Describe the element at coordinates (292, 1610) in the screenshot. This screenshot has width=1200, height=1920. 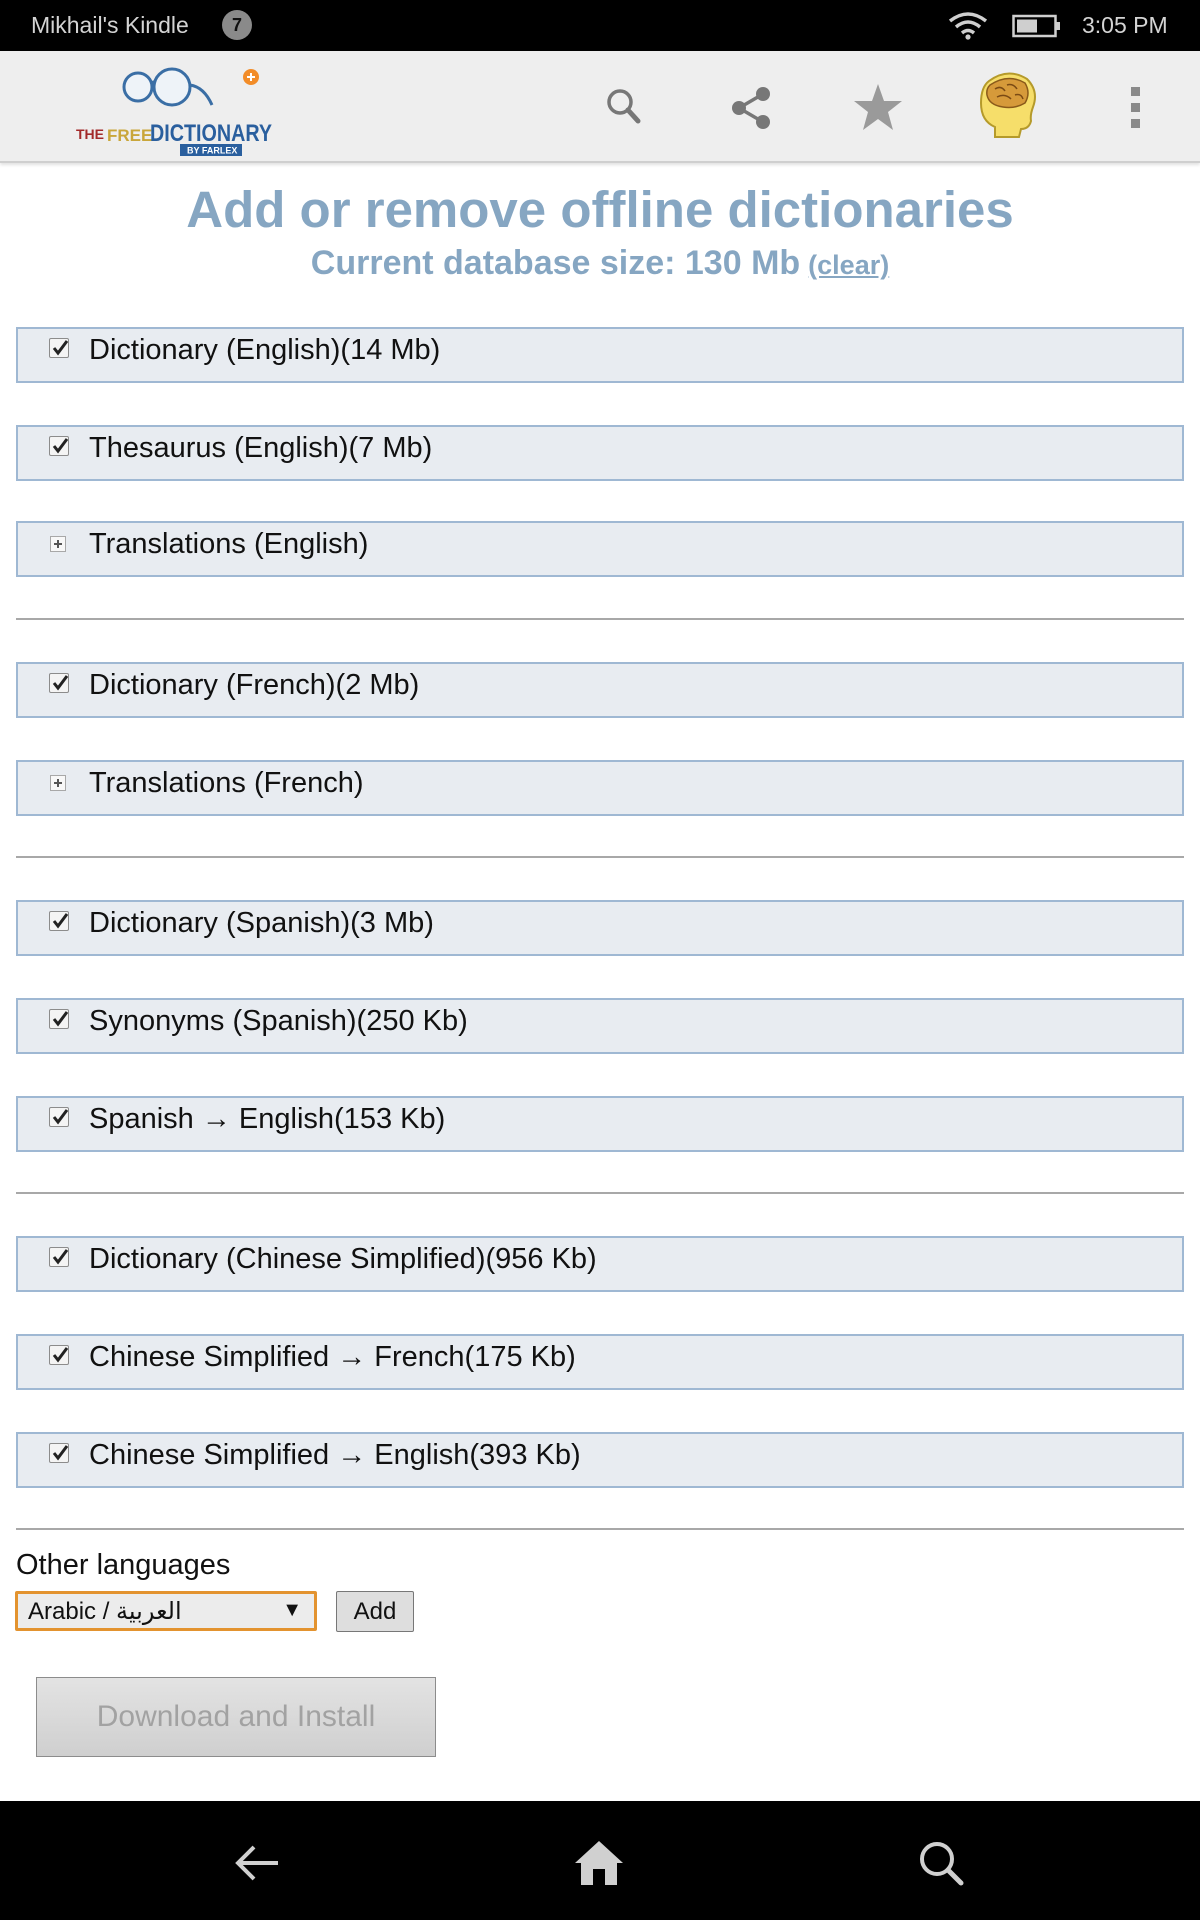
I see `dropdown-arrow-icon: ▼` at that location.